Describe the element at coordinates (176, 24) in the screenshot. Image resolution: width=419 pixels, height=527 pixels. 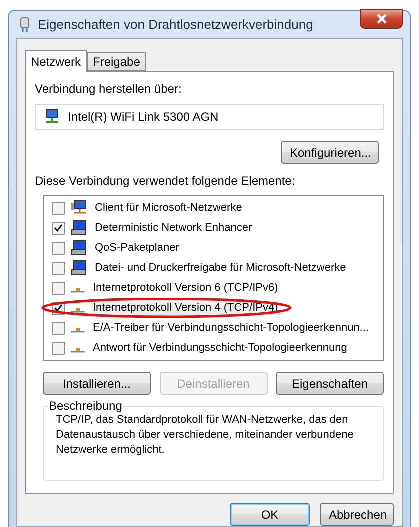
I see `window-title: Eigenschaften von Drahtlosnetzwerkverbindung` at that location.